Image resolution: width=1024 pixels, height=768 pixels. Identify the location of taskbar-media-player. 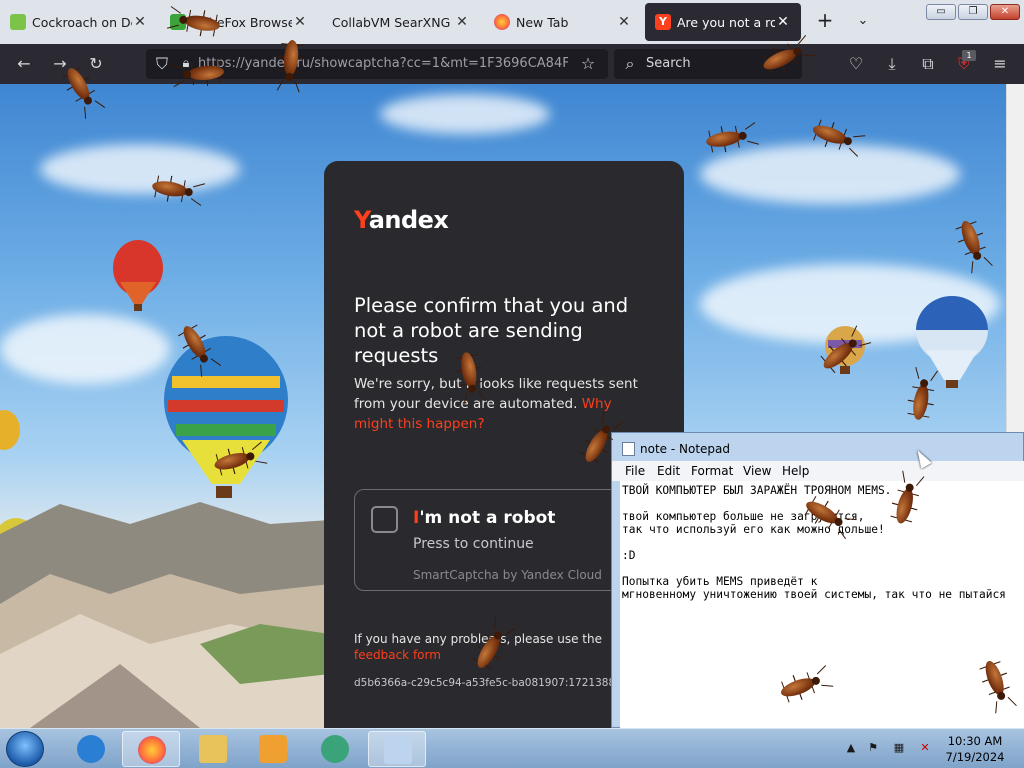
(273, 749).